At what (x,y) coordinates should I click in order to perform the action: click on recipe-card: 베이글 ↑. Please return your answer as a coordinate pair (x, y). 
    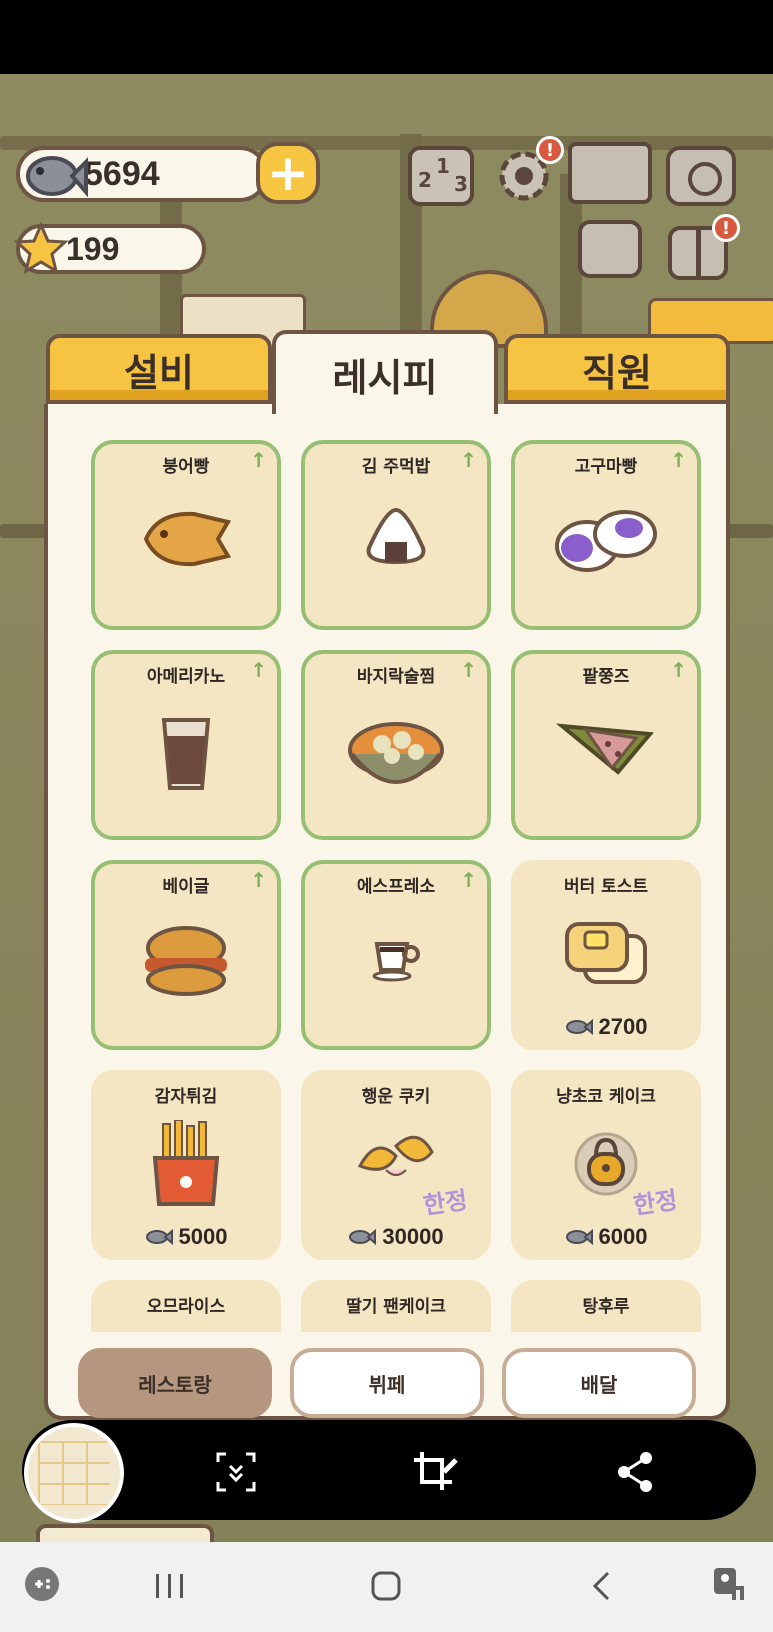
    Looking at the image, I should click on (186, 955).